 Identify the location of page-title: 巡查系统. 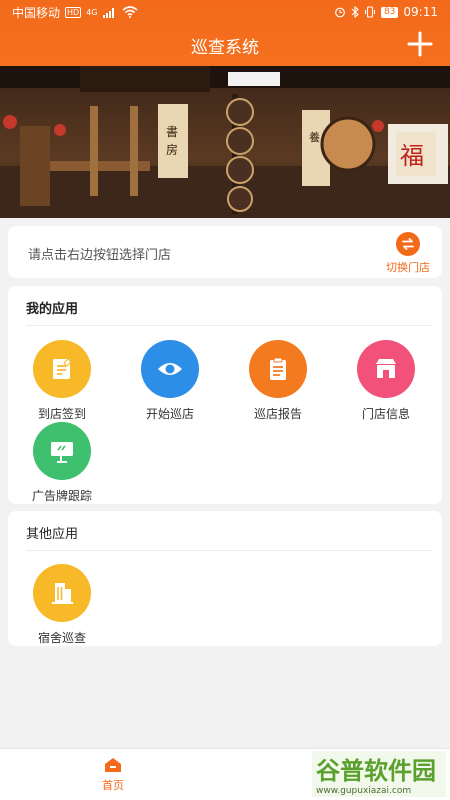
(225, 47).